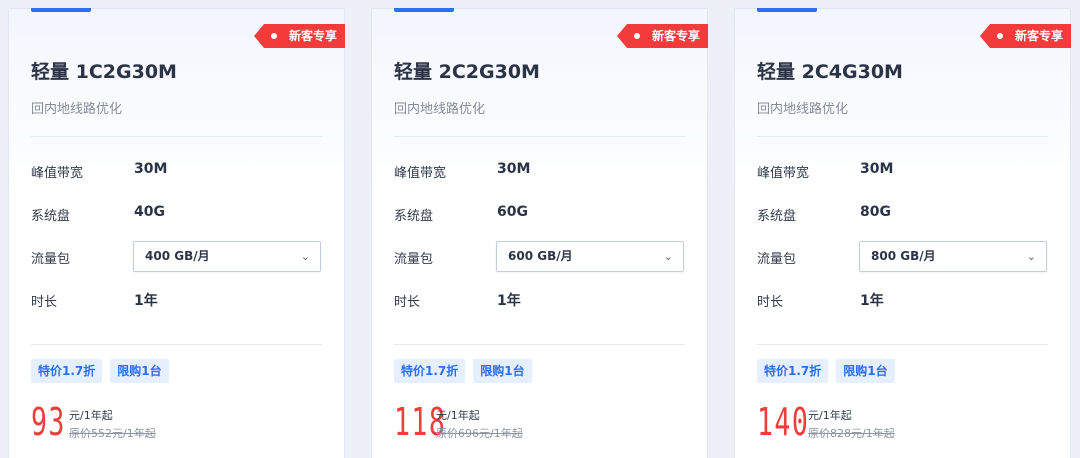 This screenshot has width=1080, height=458. I want to click on traffic-select-value: 400 GB/月, so click(177, 256).